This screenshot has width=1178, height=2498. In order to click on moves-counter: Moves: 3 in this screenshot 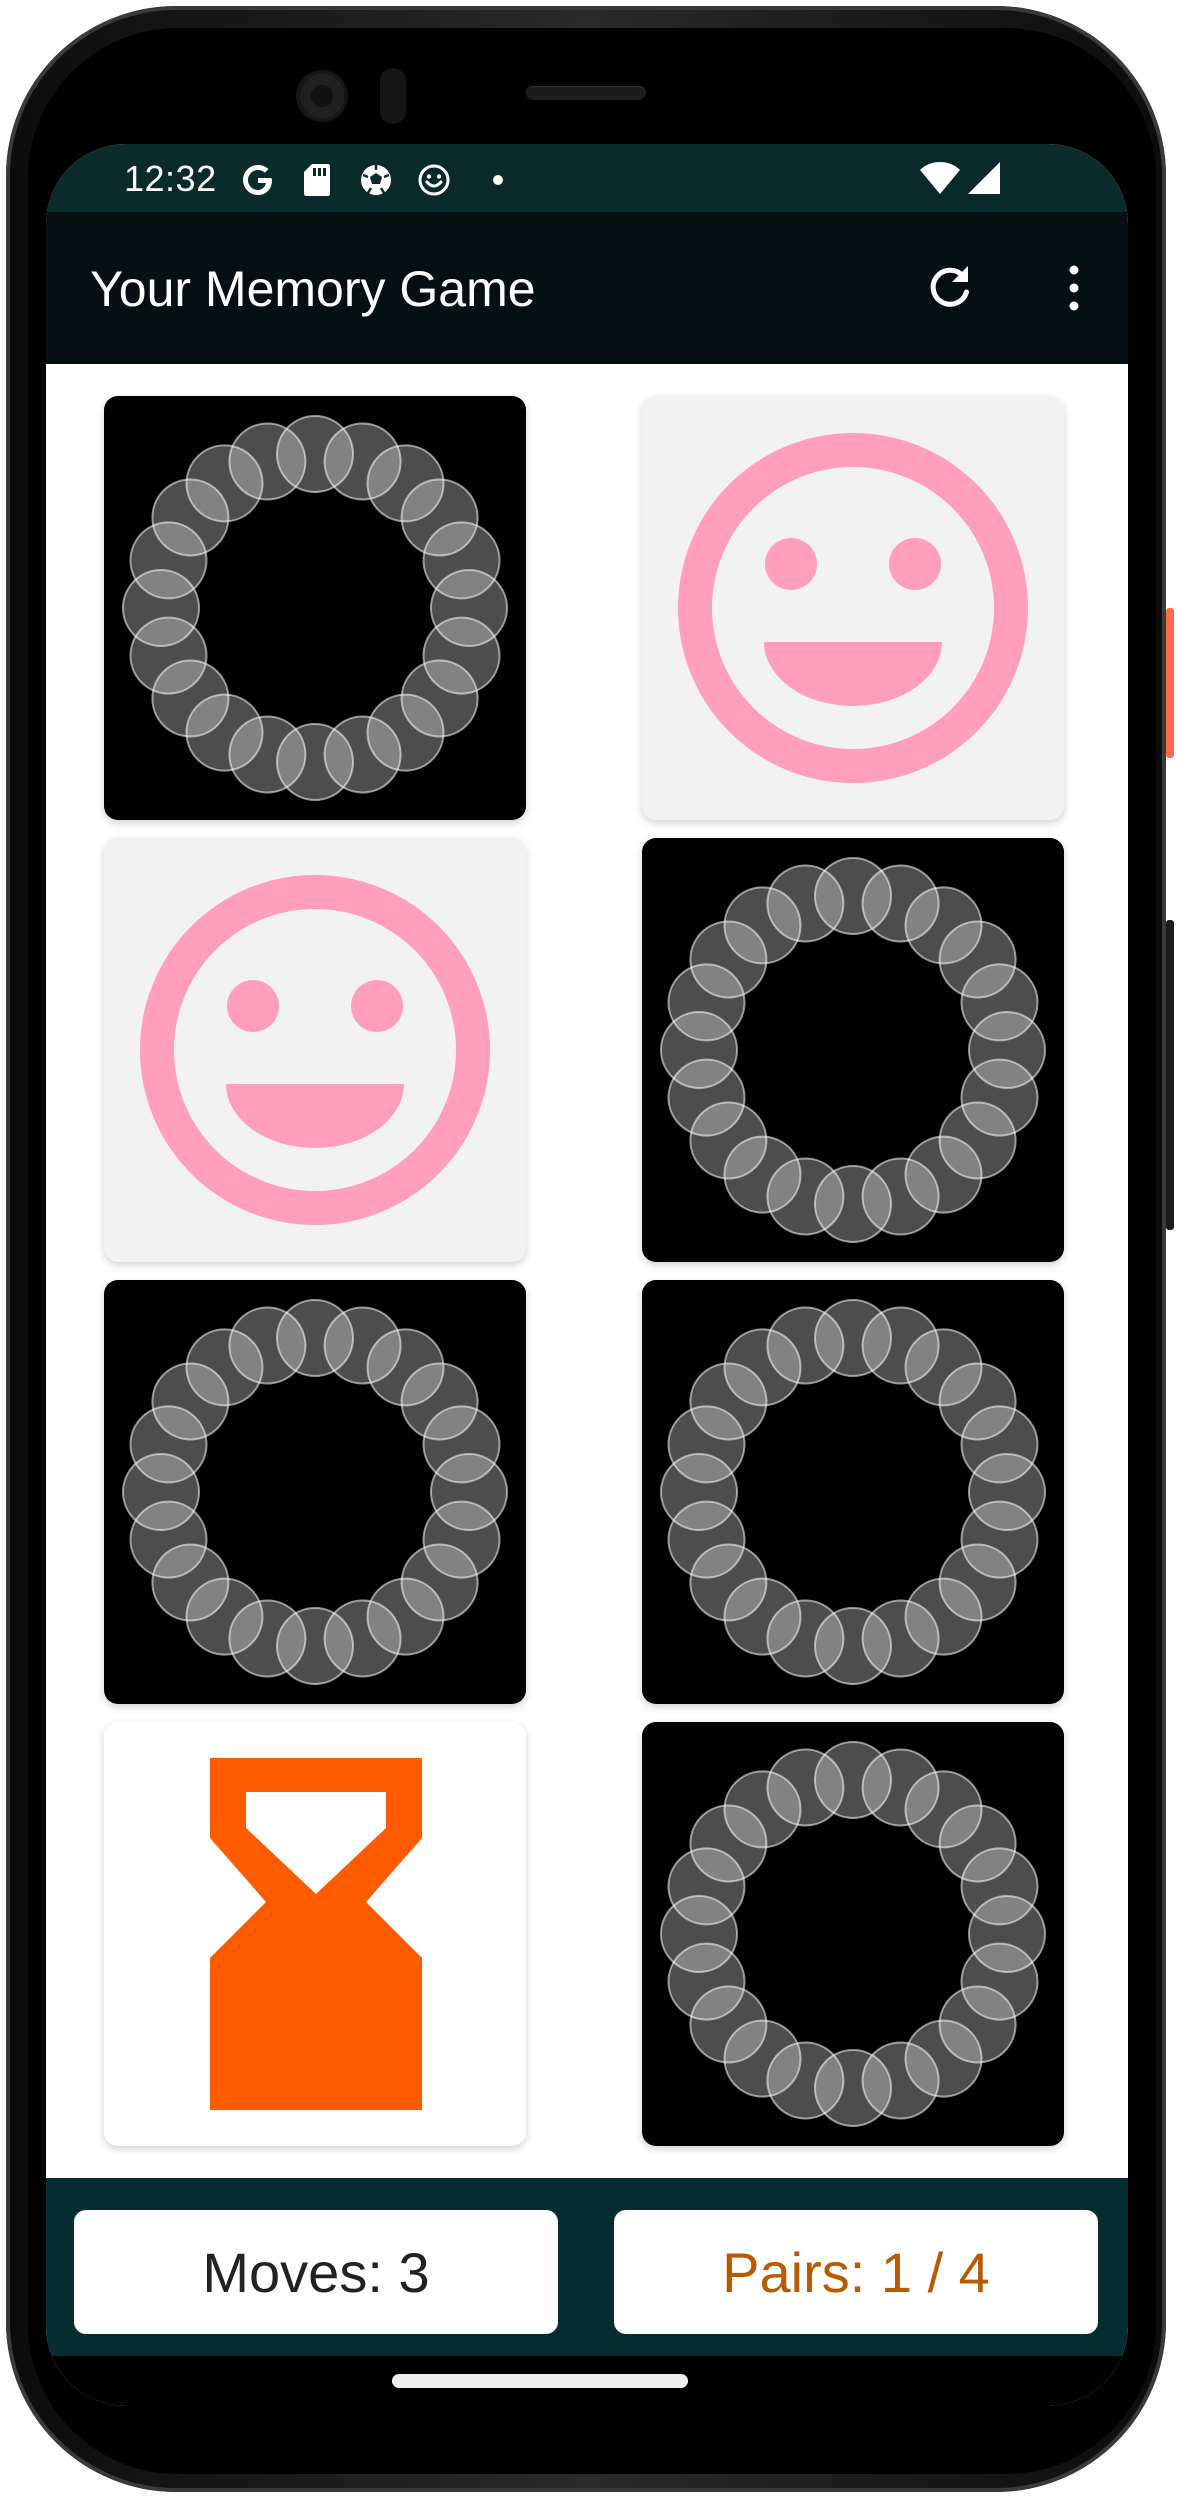, I will do `click(316, 2272)`.